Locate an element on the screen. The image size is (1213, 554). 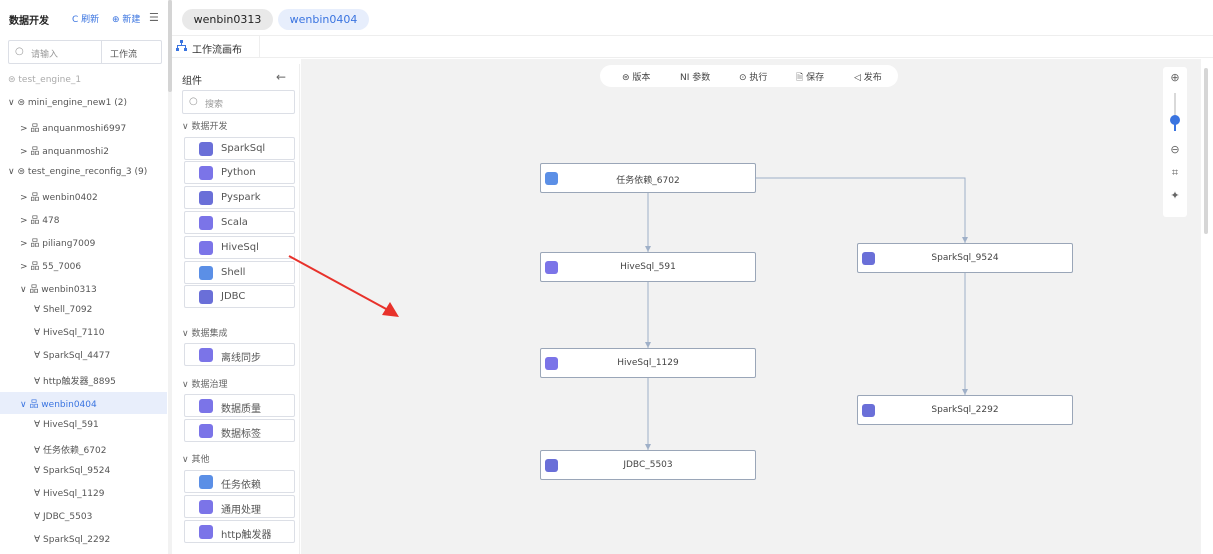
params-button: NI 参数 is located at coordinates (695, 76).